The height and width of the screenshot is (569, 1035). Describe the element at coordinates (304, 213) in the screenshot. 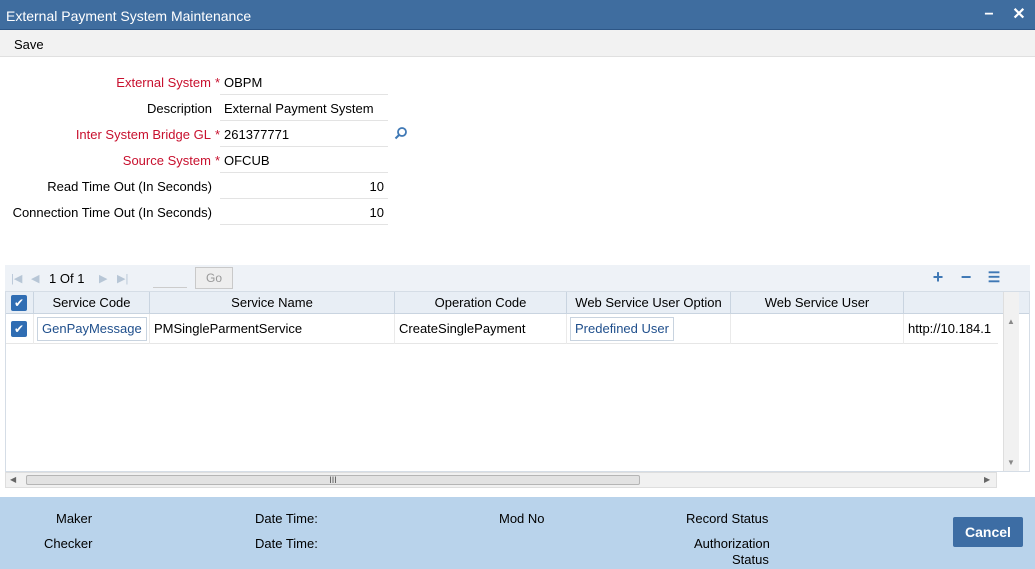

I see `connection-timeout-field: 10` at that location.